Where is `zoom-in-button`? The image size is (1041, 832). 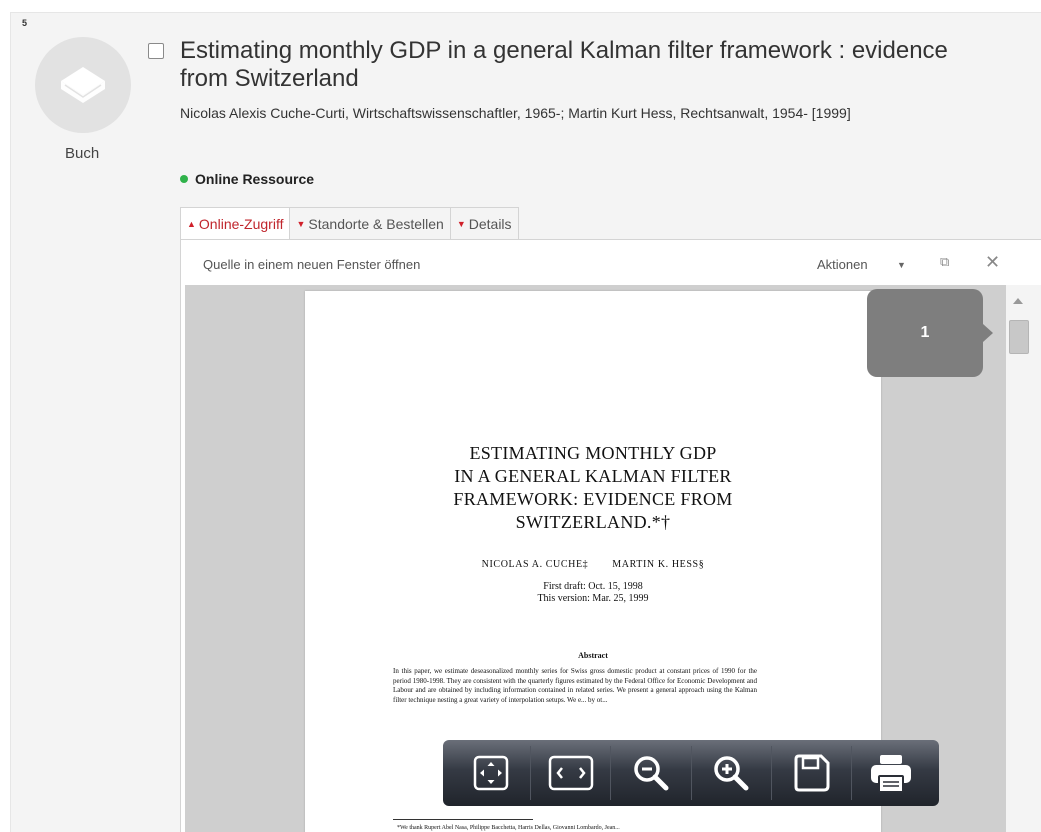
zoom-in-button is located at coordinates (732, 773).